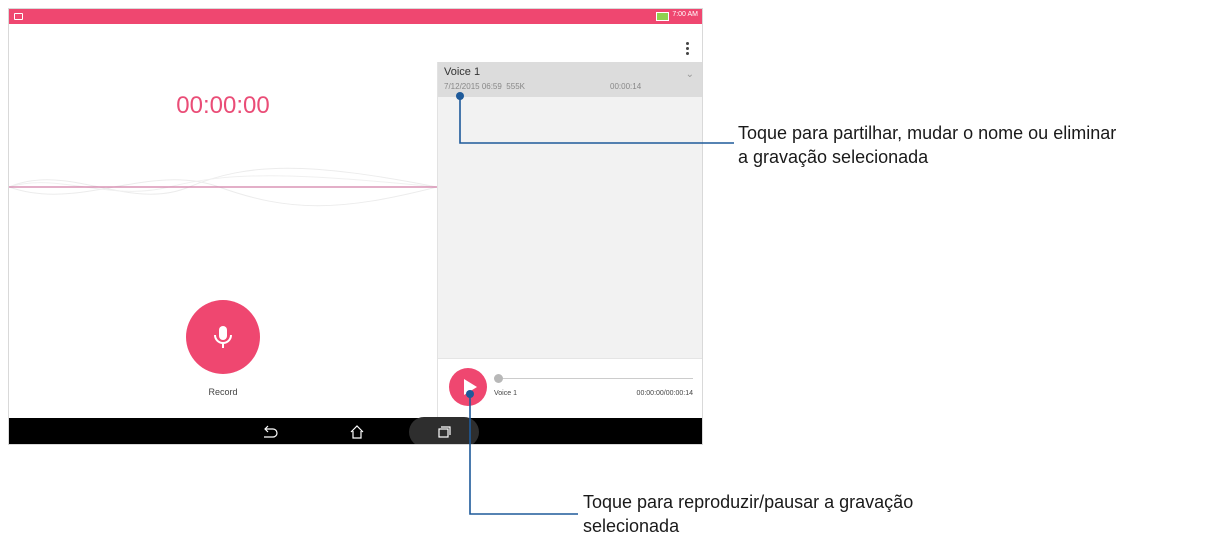 This screenshot has height=538, width=1229. What do you see at coordinates (631, 526) in the screenshot?
I see `callout-text-line: selecionada` at bounding box center [631, 526].